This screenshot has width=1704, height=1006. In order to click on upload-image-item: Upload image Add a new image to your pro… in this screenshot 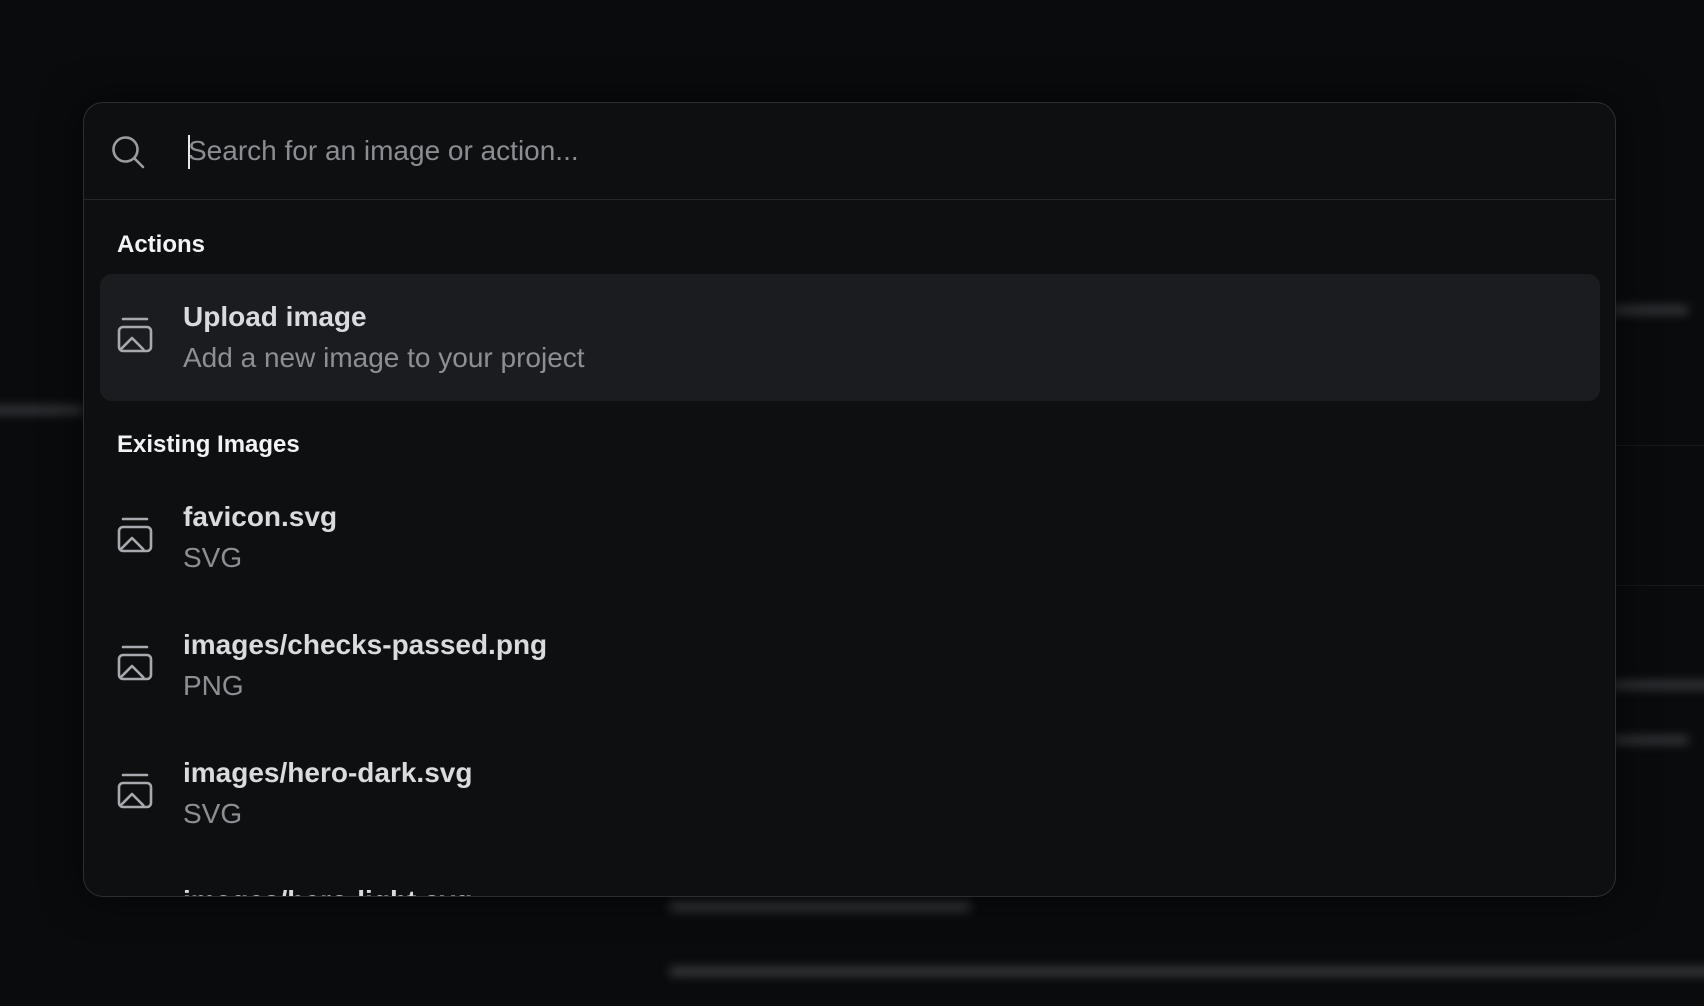, I will do `click(850, 337)`.